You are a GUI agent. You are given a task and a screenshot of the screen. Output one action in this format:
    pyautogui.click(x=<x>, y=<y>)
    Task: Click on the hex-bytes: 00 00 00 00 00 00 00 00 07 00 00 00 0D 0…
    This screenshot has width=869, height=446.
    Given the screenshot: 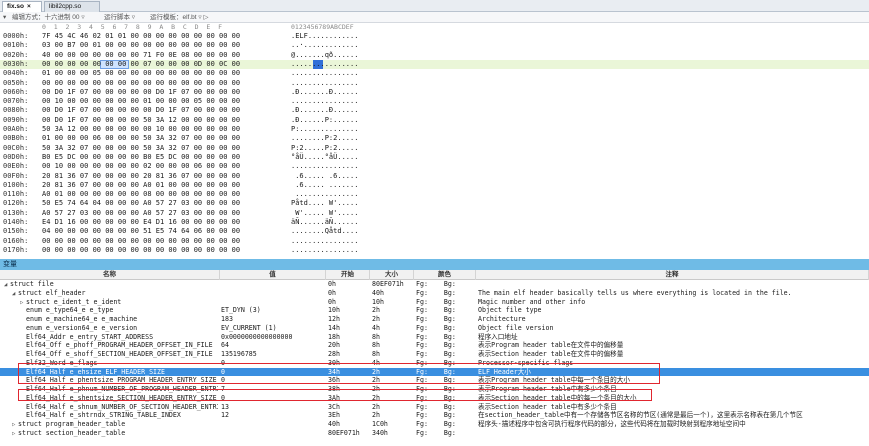 What is the action you would take?
    pyautogui.click(x=141, y=64)
    